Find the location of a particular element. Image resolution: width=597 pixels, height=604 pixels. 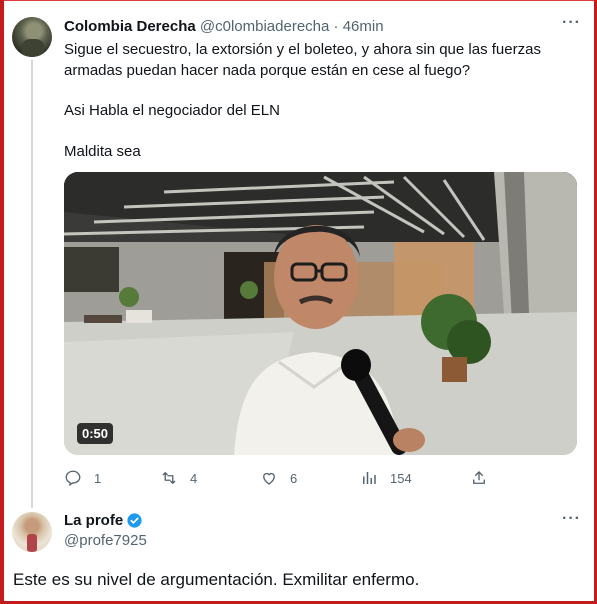

like-icon is located at coordinates (269, 478).